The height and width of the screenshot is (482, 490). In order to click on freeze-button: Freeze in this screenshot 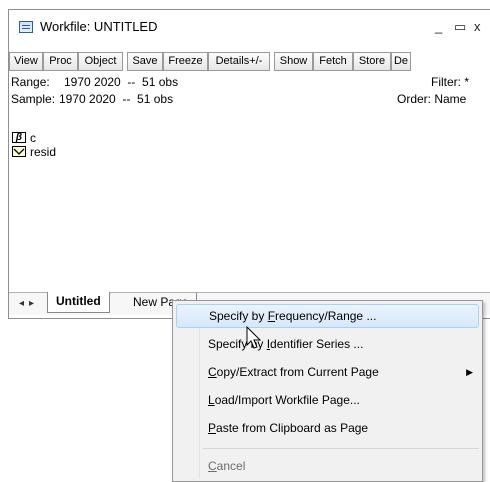, I will do `click(185, 61)`.